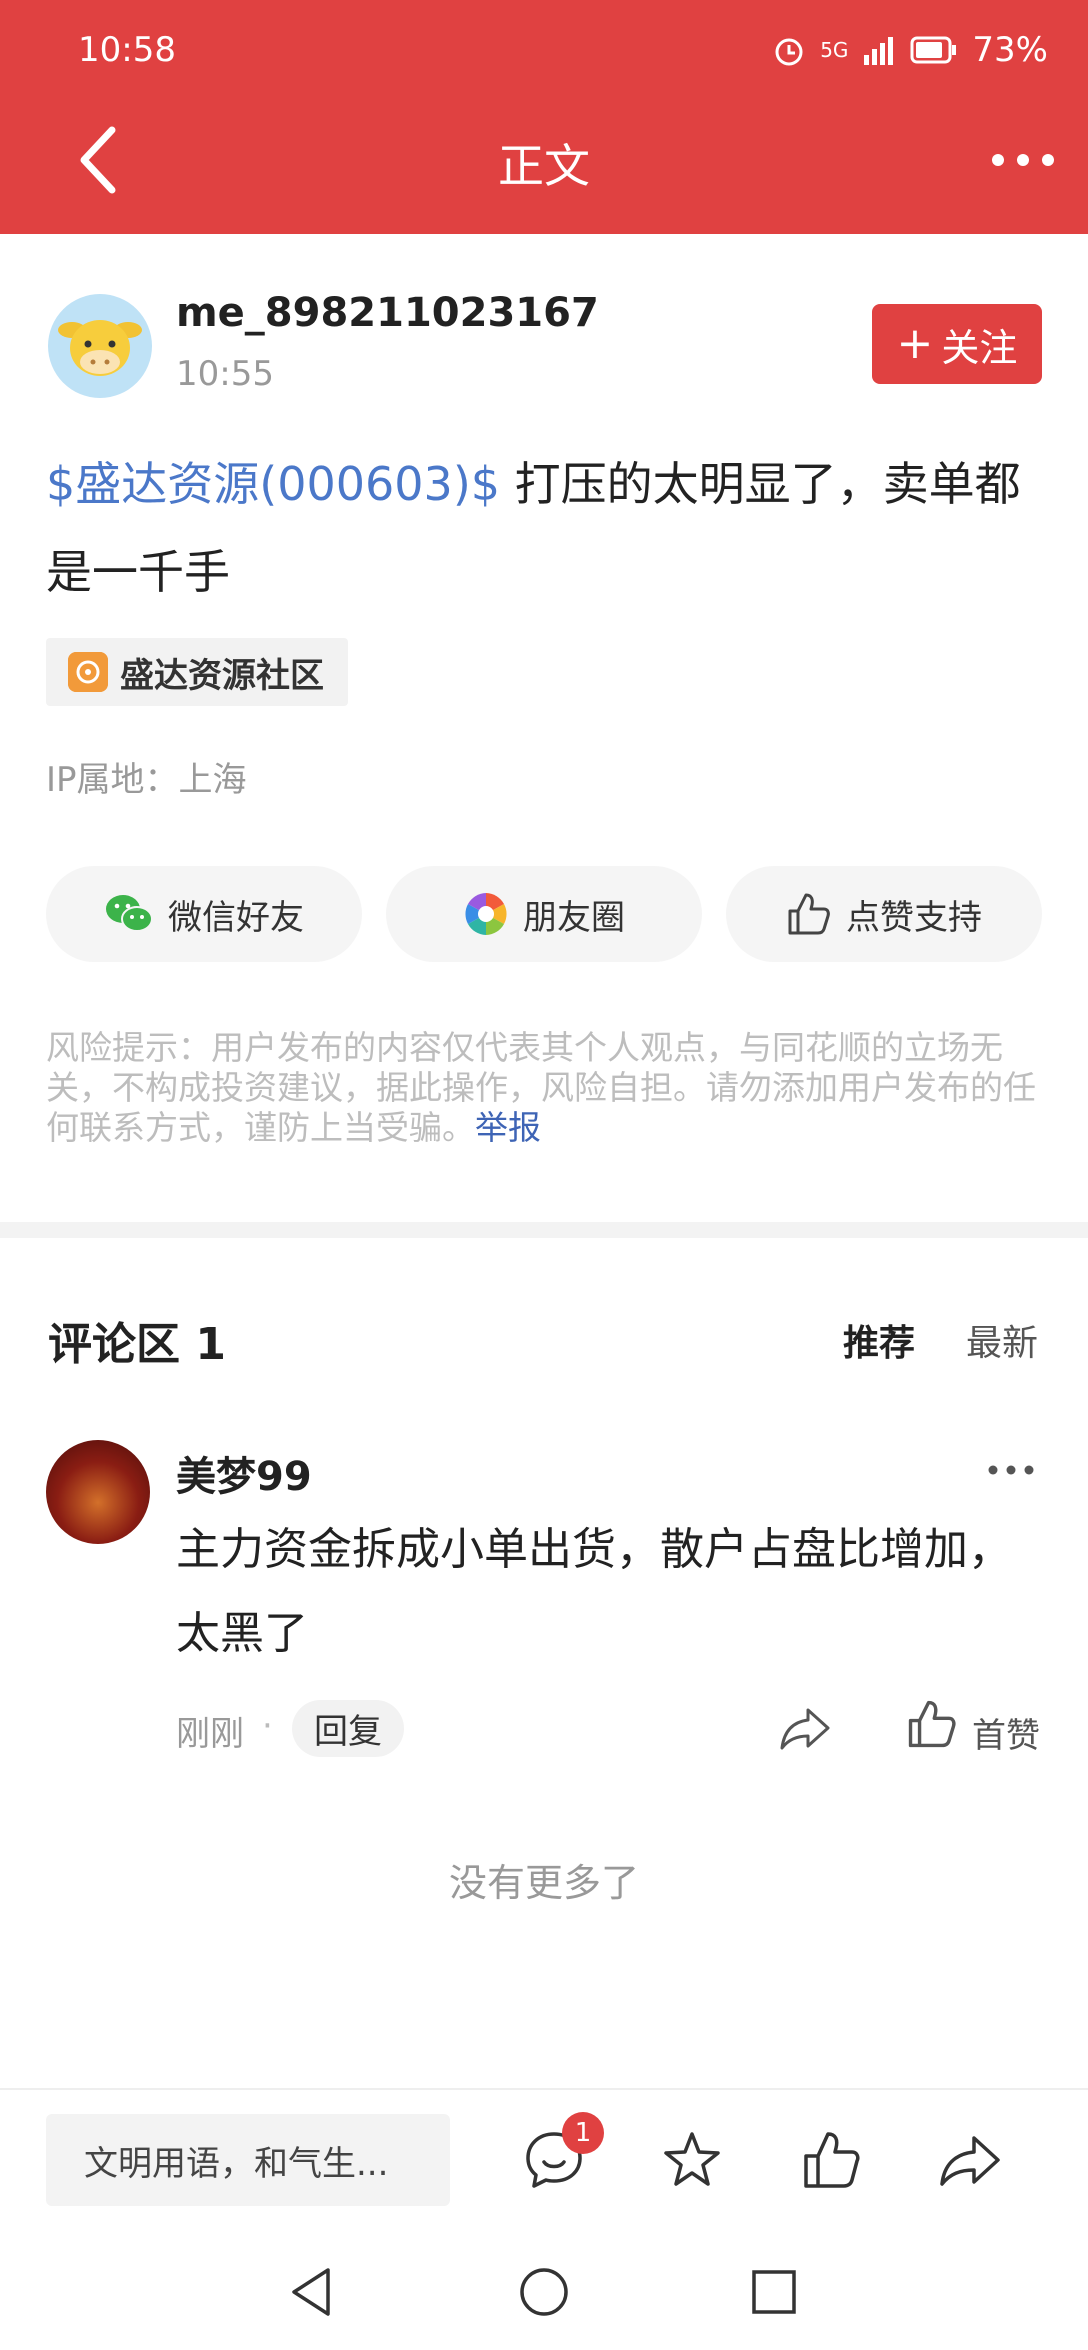 This screenshot has height=2350, width=1088. Describe the element at coordinates (970, 2160) in the screenshot. I see `share-icon` at that location.